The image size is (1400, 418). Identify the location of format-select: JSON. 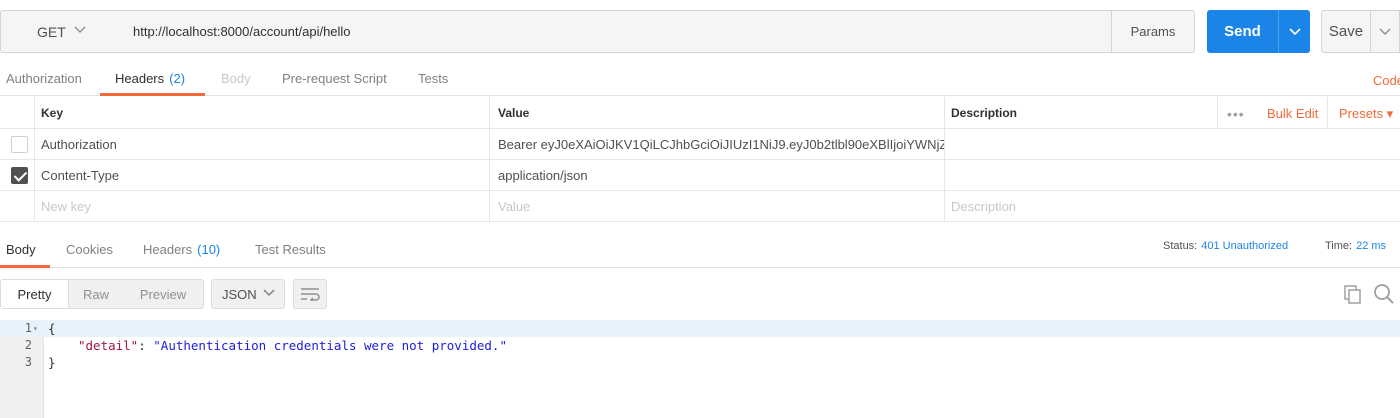
(248, 294).